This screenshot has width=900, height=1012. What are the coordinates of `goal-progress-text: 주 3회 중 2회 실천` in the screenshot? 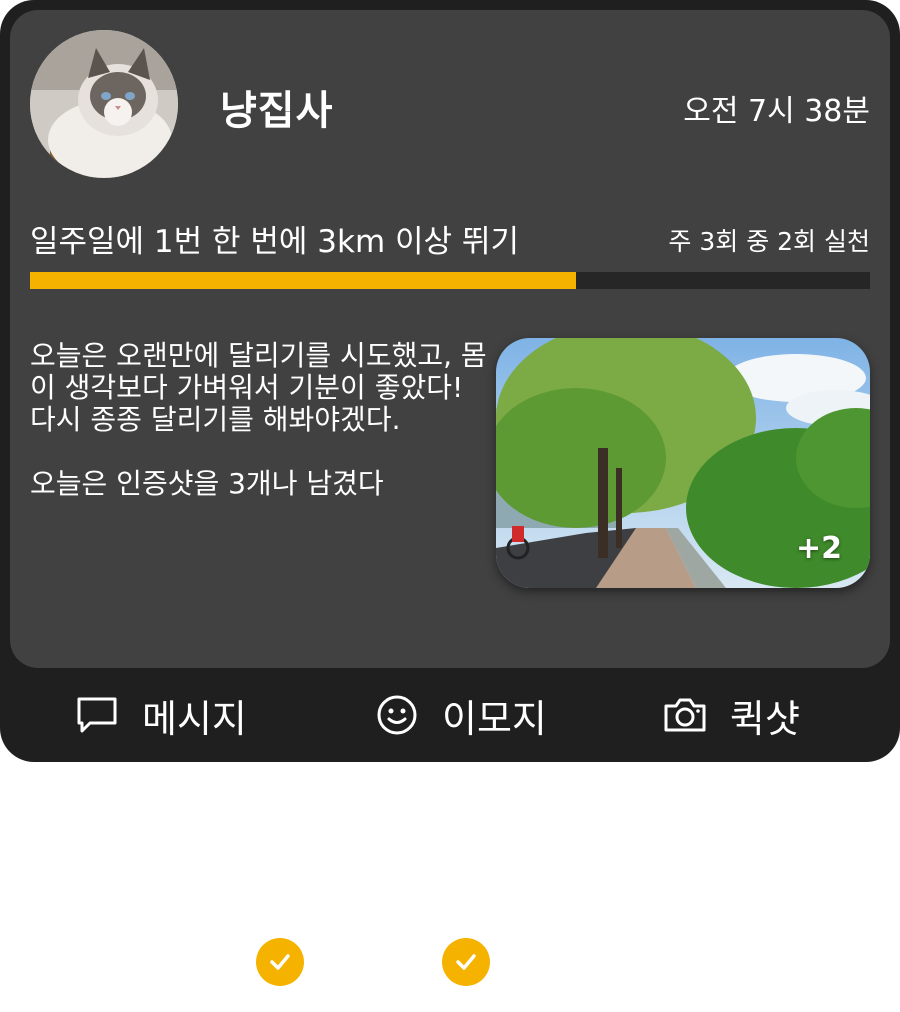 It's located at (769, 241).